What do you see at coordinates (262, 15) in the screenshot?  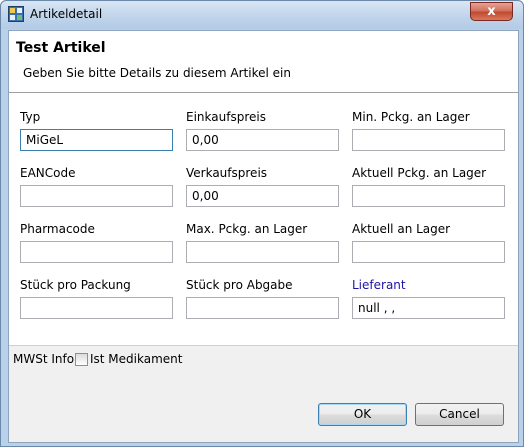 I see `title-bar: Artikeldetail x` at bounding box center [262, 15].